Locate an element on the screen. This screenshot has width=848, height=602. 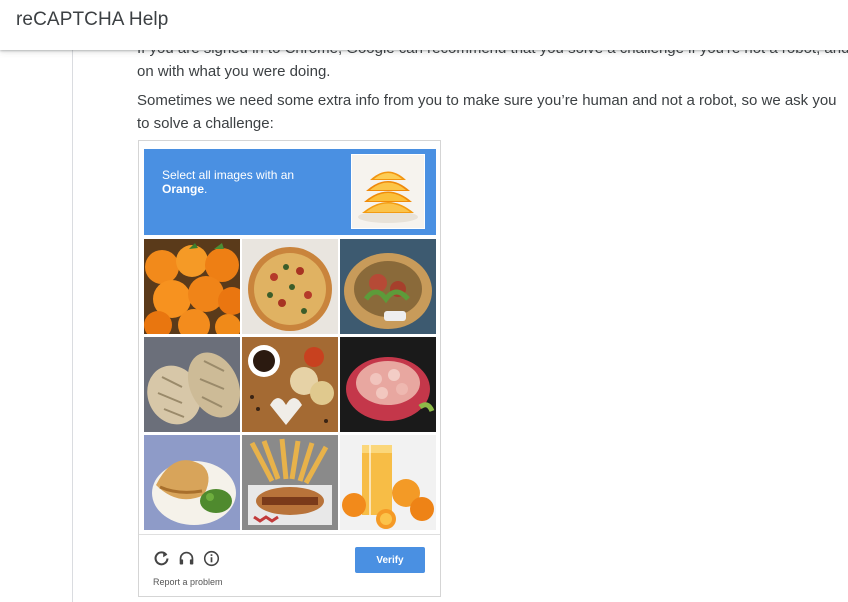
challenge-header: Select all images with an Orange. is located at coordinates (290, 192).